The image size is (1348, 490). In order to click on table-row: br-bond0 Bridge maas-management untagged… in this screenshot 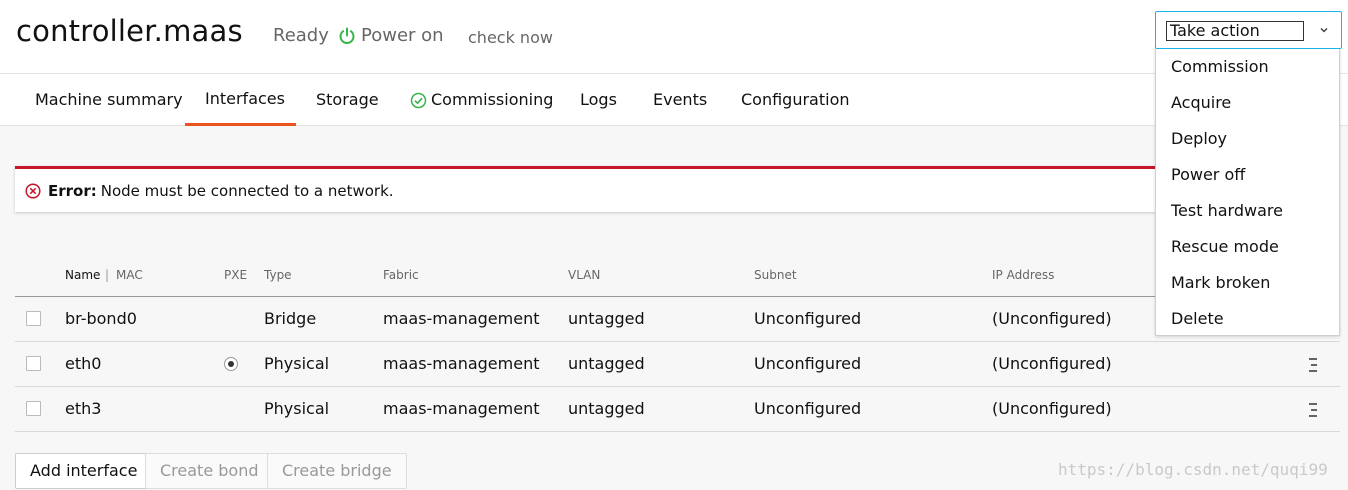, I will do `click(677, 319)`.